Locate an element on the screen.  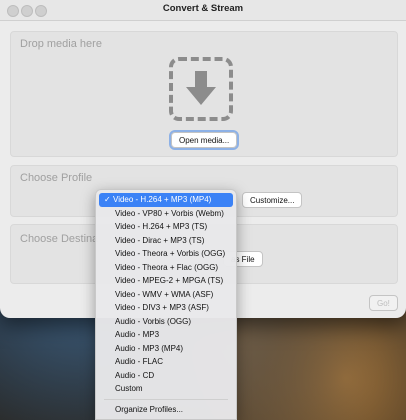
go-button: Go! is located at coordinates (383, 303).